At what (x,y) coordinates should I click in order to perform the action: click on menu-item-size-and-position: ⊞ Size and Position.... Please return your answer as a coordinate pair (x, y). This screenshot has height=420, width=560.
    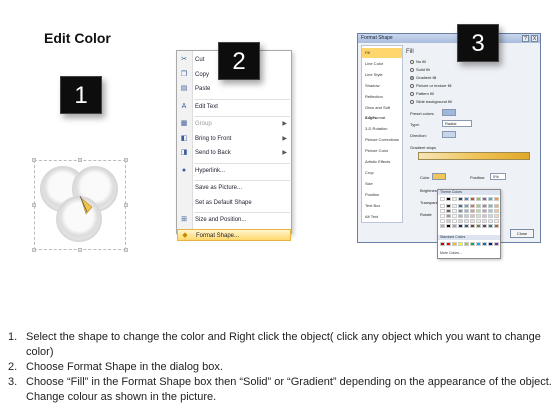
    Looking at the image, I should click on (234, 220).